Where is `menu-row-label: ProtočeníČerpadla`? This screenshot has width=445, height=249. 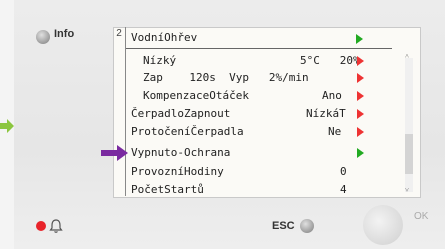
menu-row-label: ProtočeníČerpadla is located at coordinates (187, 132).